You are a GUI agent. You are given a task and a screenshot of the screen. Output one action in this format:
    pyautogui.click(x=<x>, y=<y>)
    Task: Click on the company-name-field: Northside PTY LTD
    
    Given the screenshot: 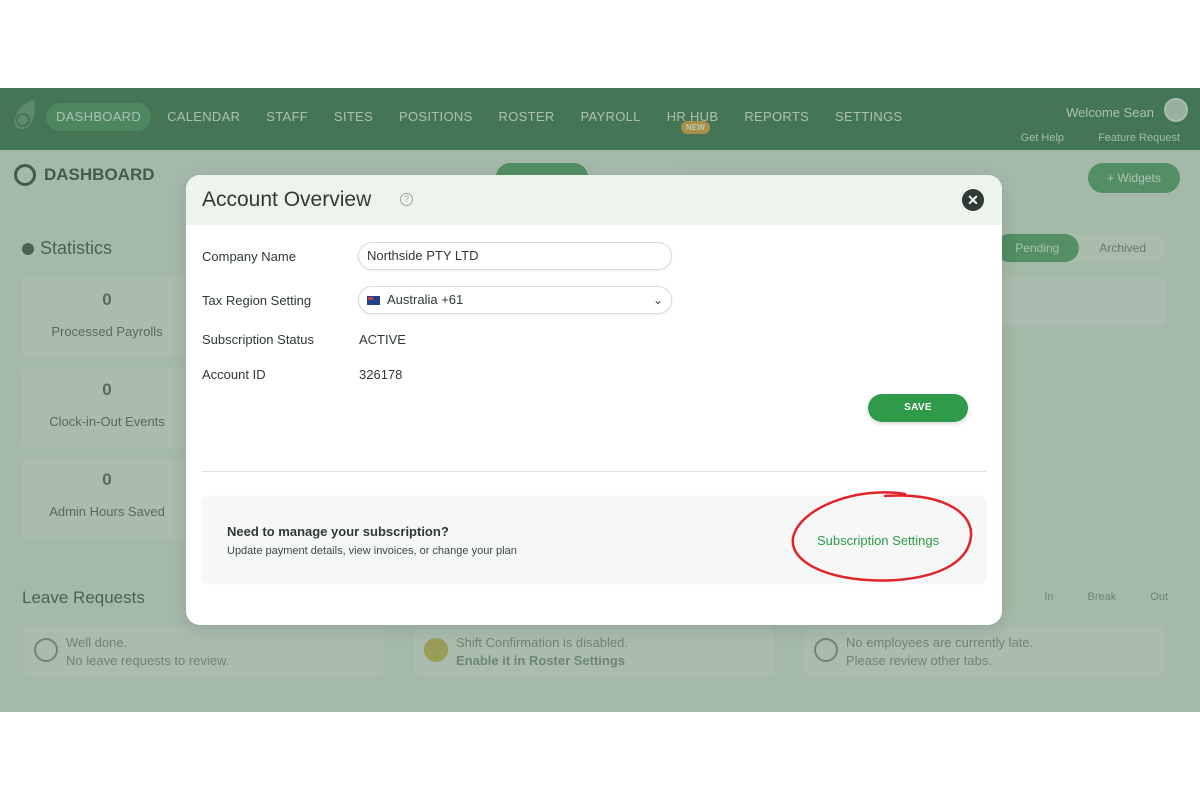 What is the action you would take?
    pyautogui.click(x=515, y=256)
    